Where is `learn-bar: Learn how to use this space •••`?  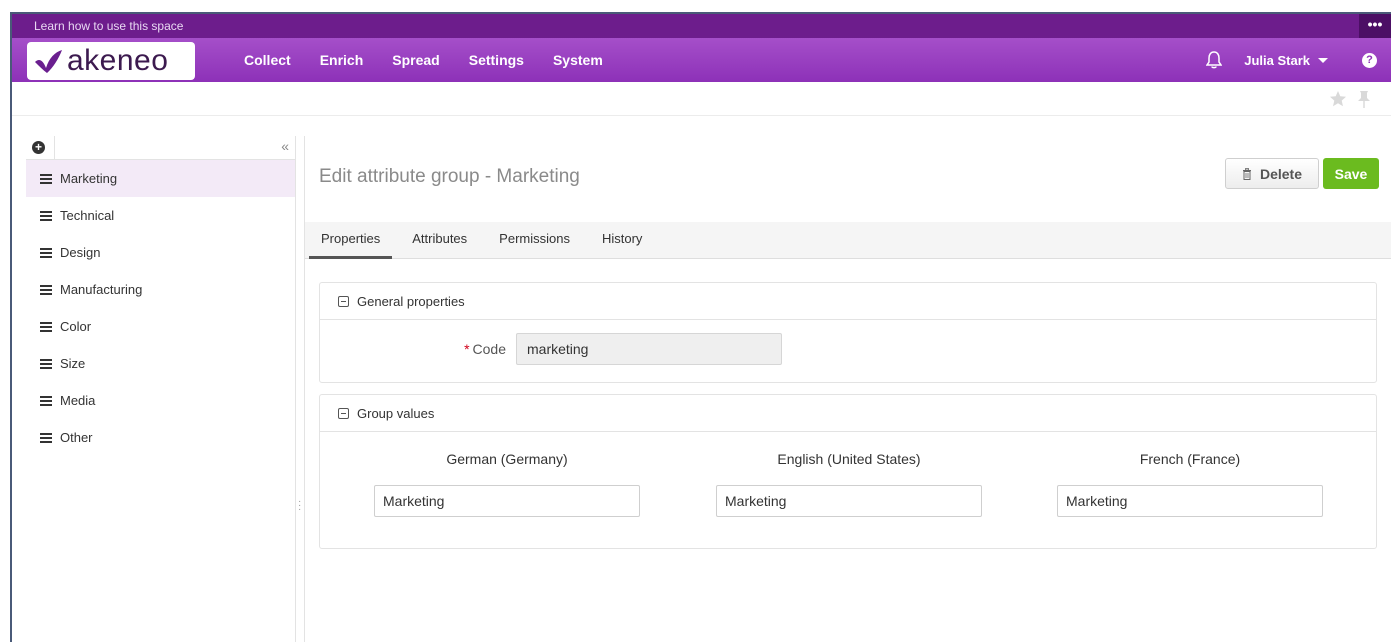
learn-bar: Learn how to use this space ••• is located at coordinates (701, 26).